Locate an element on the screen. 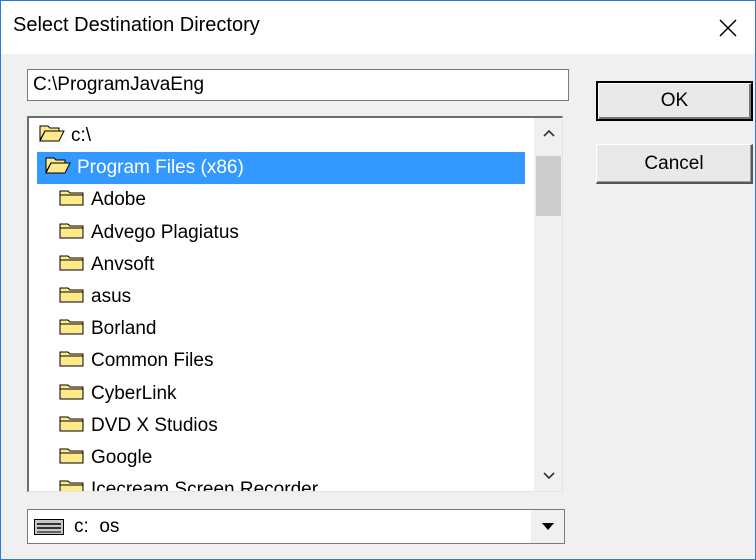 The width and height of the screenshot is (756, 560). dialog-title: Select Destination Directory is located at coordinates (136, 25).